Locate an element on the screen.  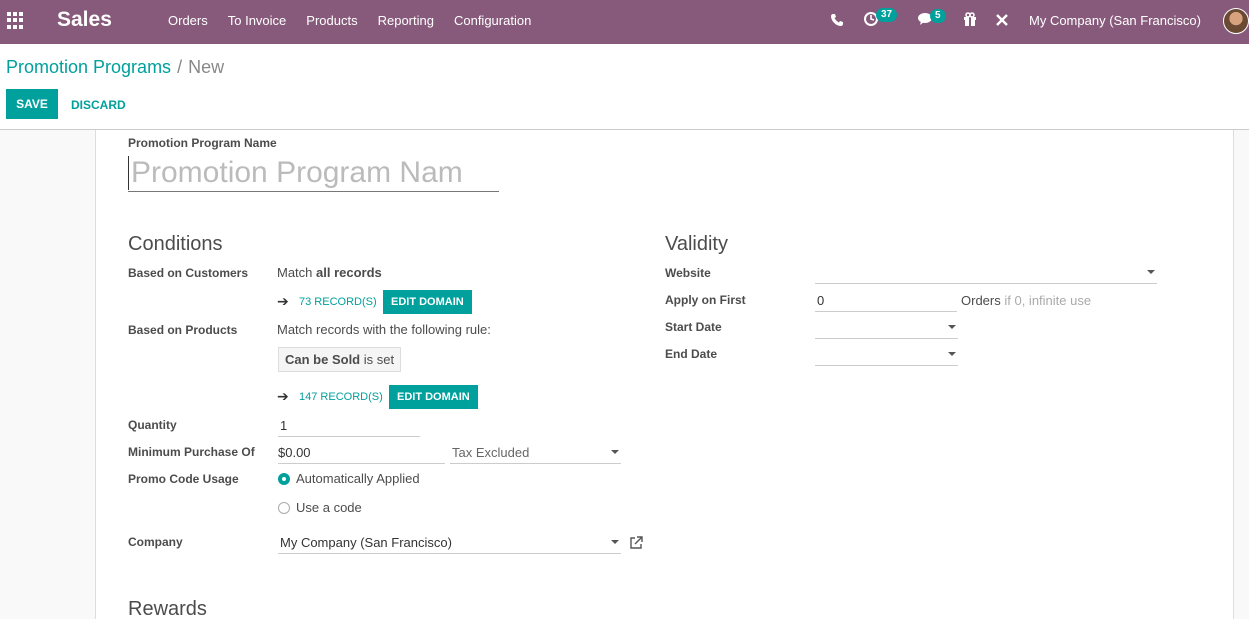
app-brand: Sales is located at coordinates (84, 20).